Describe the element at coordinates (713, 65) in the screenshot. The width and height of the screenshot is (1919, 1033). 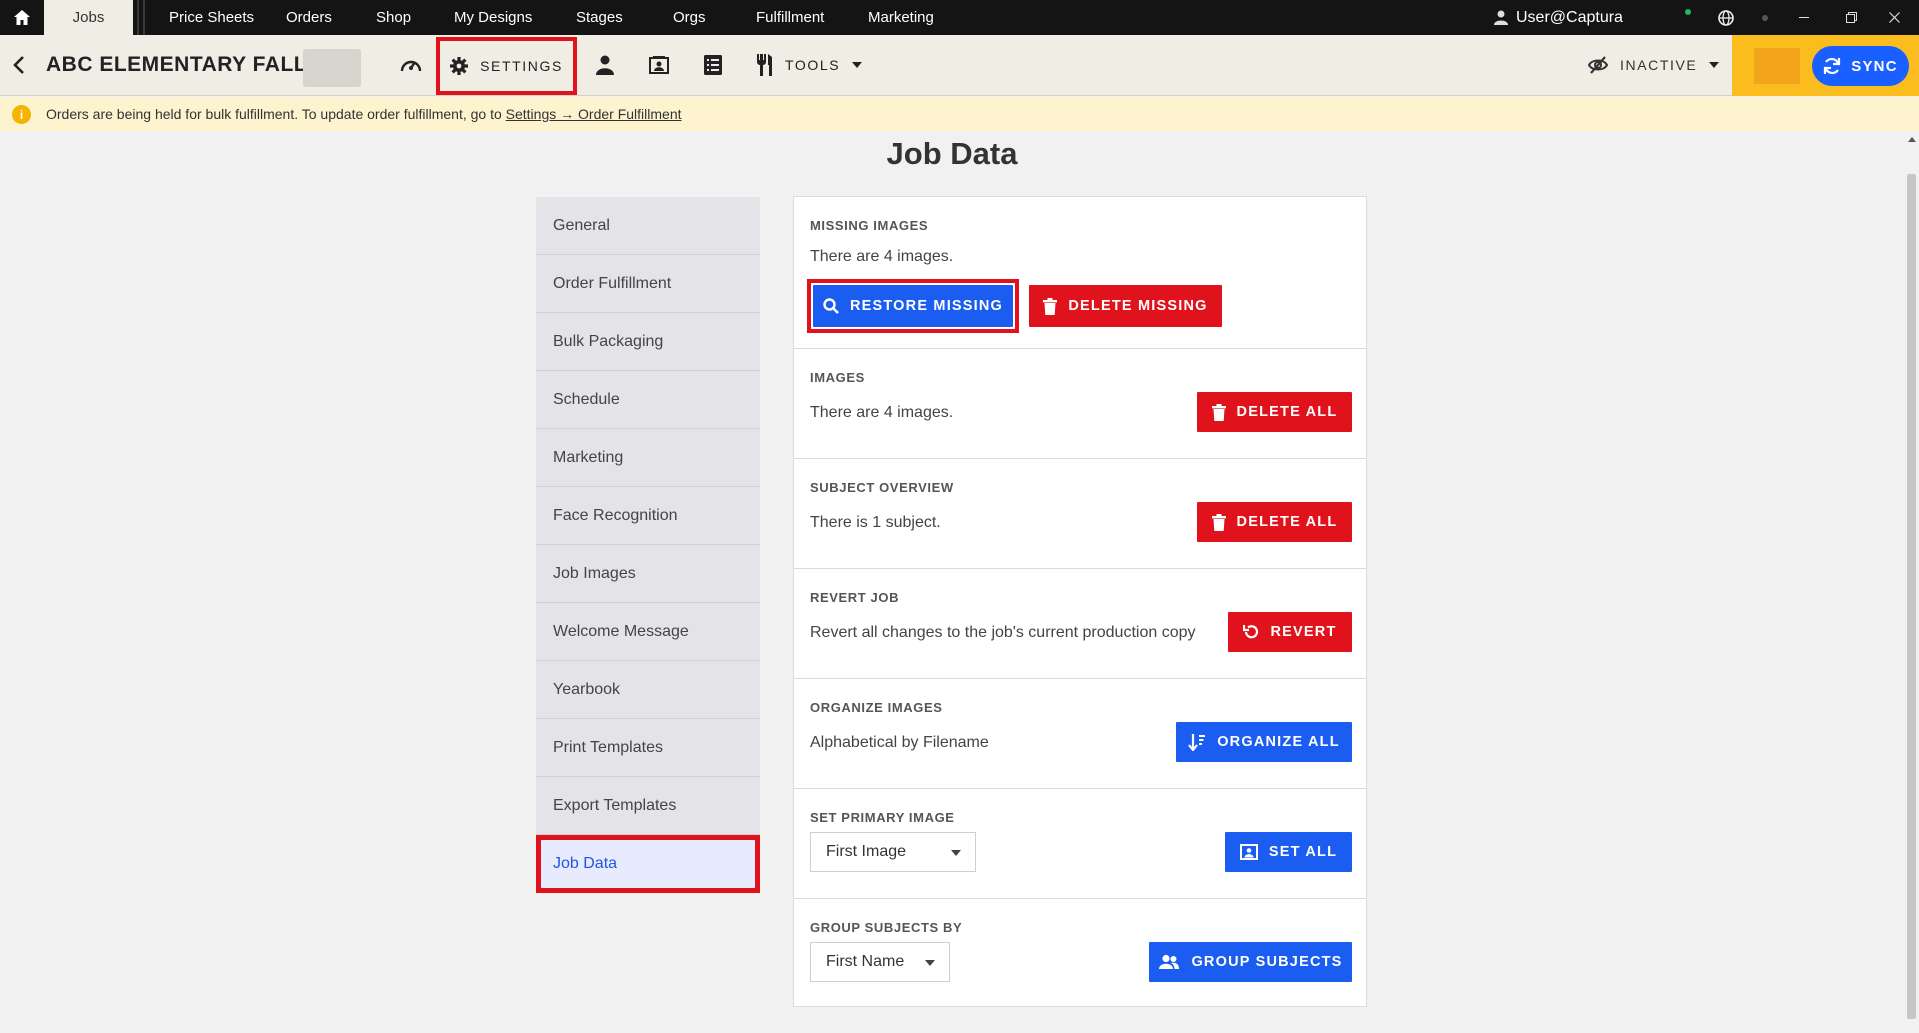
I see `list-document-icon` at that location.